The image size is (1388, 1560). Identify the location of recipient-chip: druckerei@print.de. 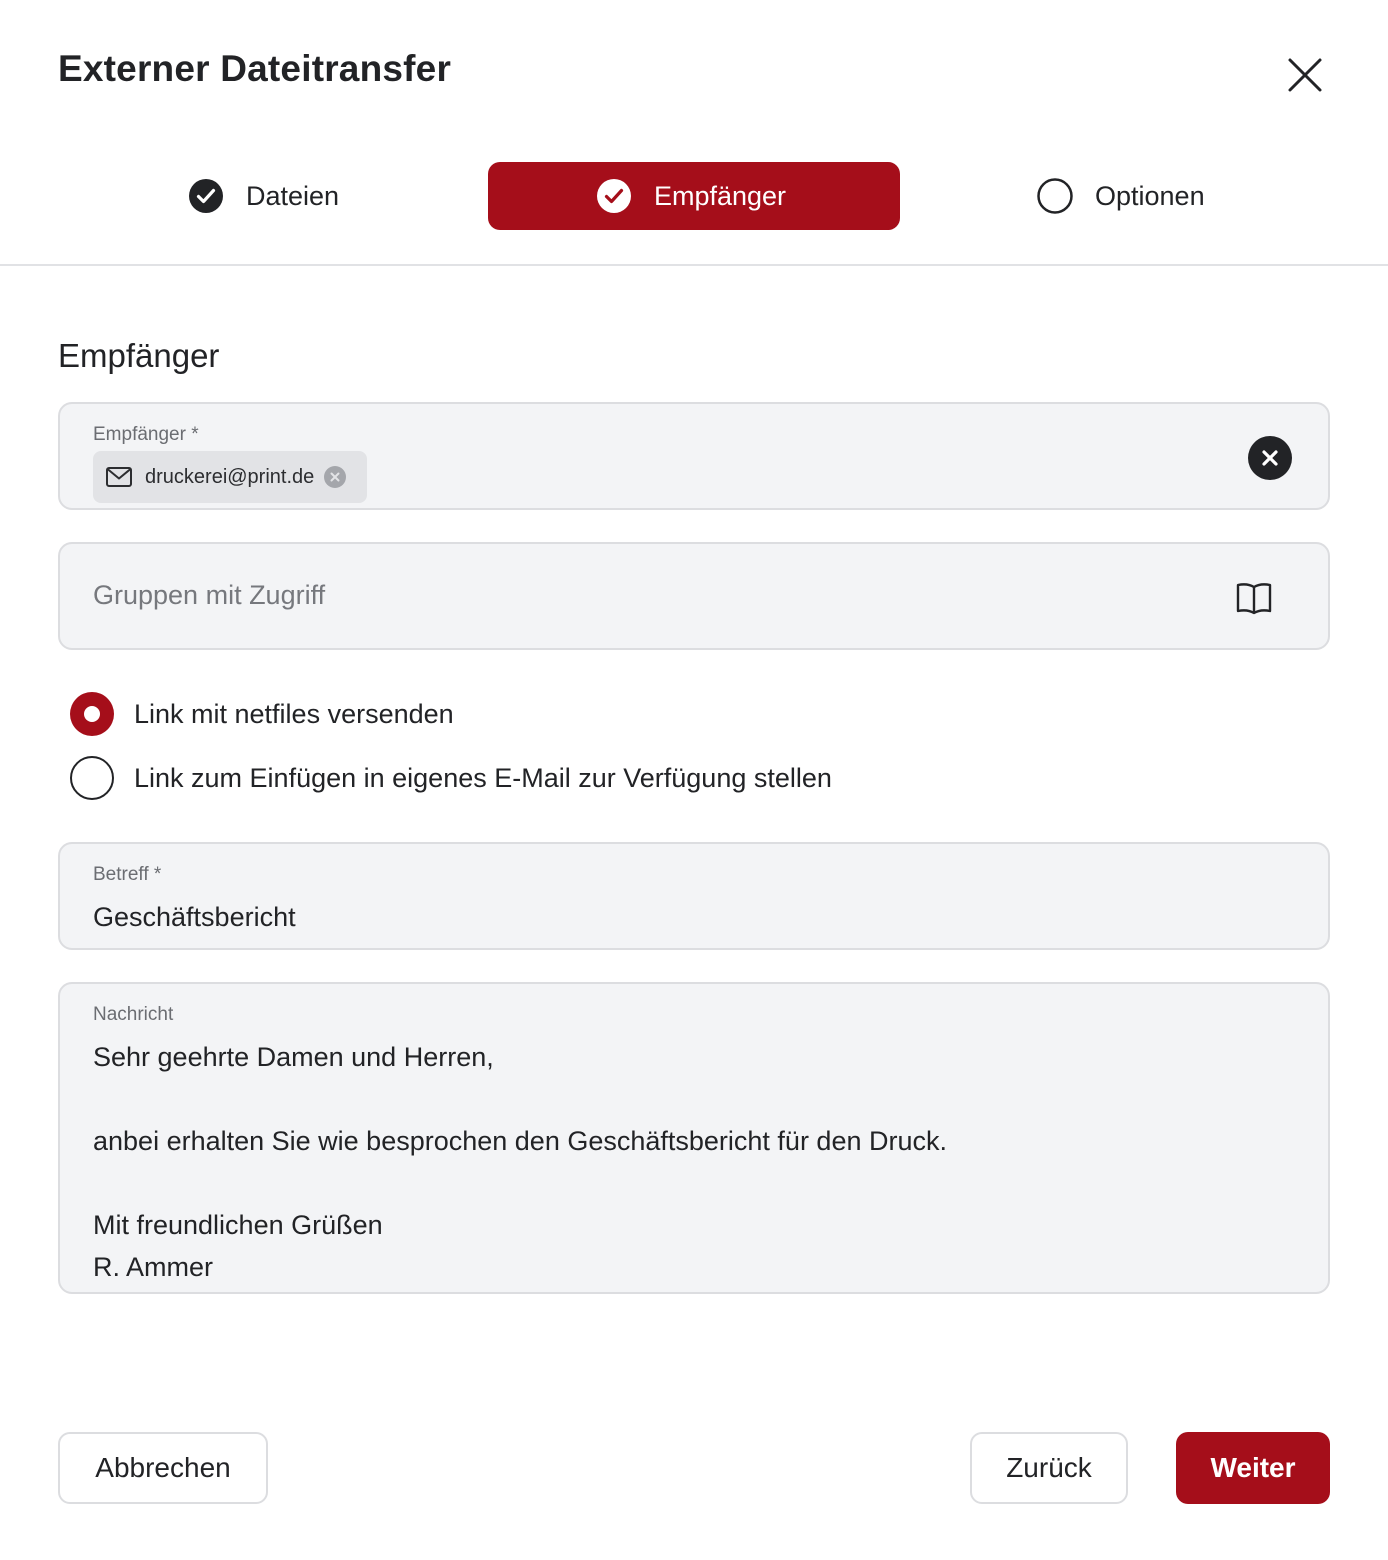
(230, 477).